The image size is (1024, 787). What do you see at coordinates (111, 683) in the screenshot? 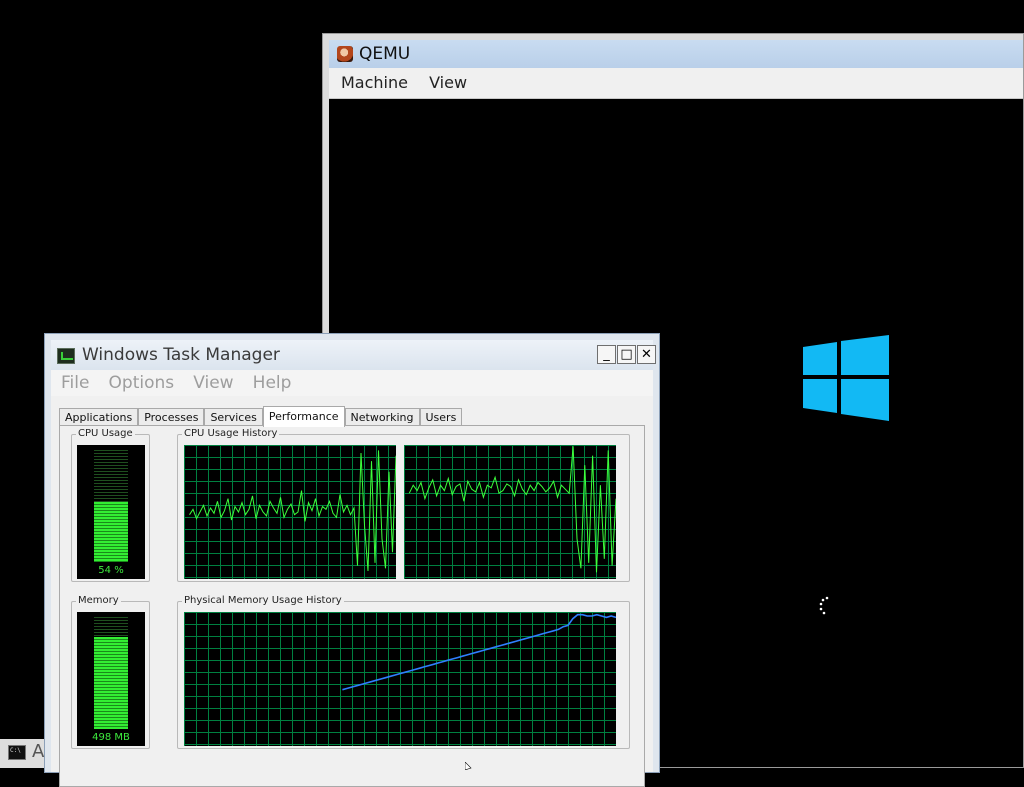
I see `memory-meter-fill` at bounding box center [111, 683].